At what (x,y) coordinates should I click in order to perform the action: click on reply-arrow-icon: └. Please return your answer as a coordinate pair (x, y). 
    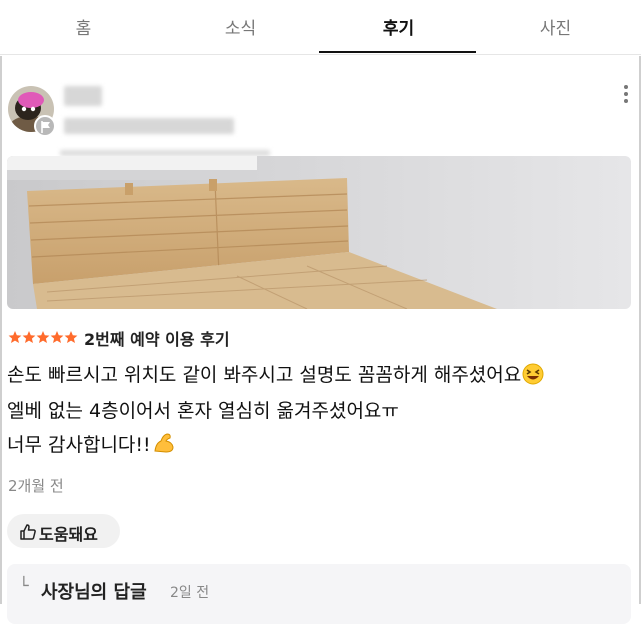
    Looking at the image, I should click on (24, 585).